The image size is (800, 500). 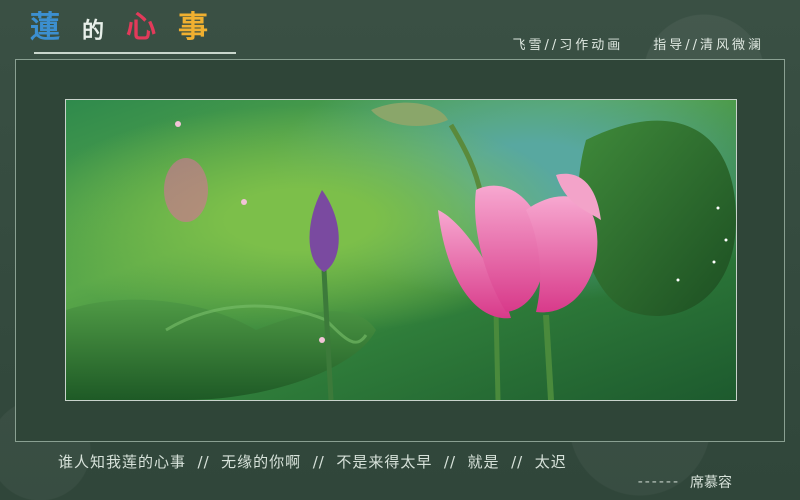 I want to click on stem-bud, so click(x=327, y=334).